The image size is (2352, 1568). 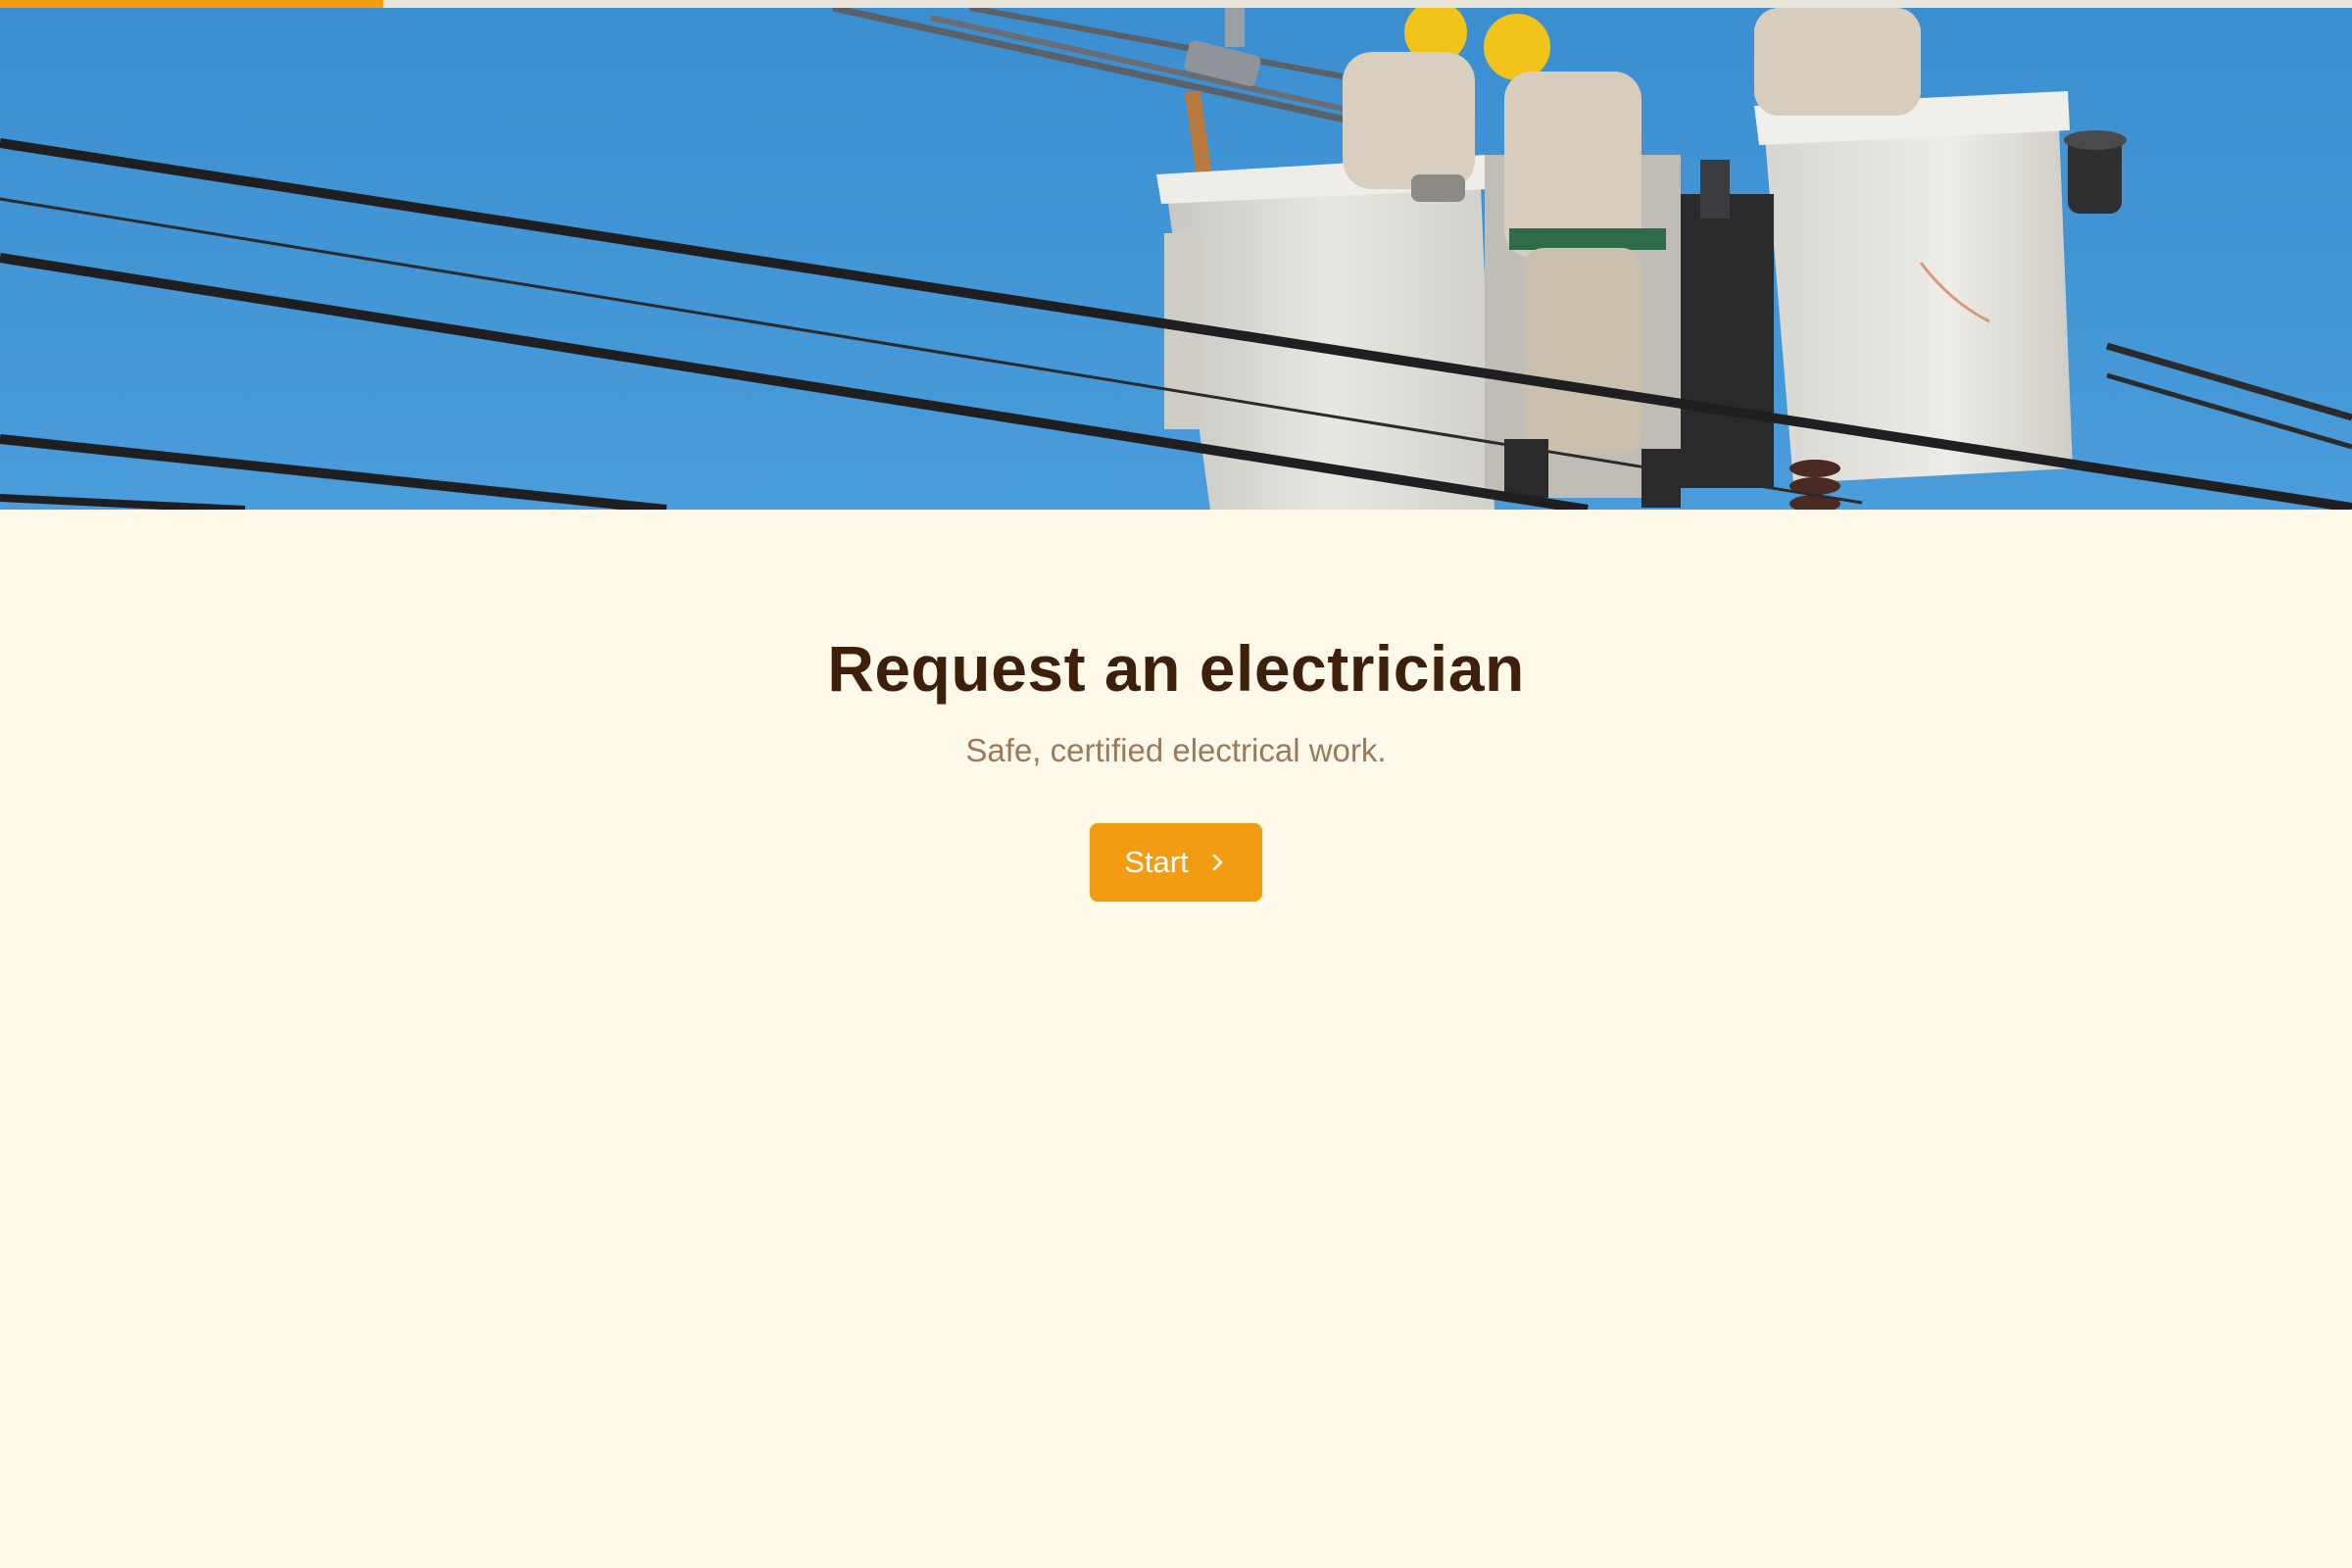 What do you see at coordinates (1176, 750) in the screenshot?
I see `page-subtitle: Safe, certified electrical work.` at bounding box center [1176, 750].